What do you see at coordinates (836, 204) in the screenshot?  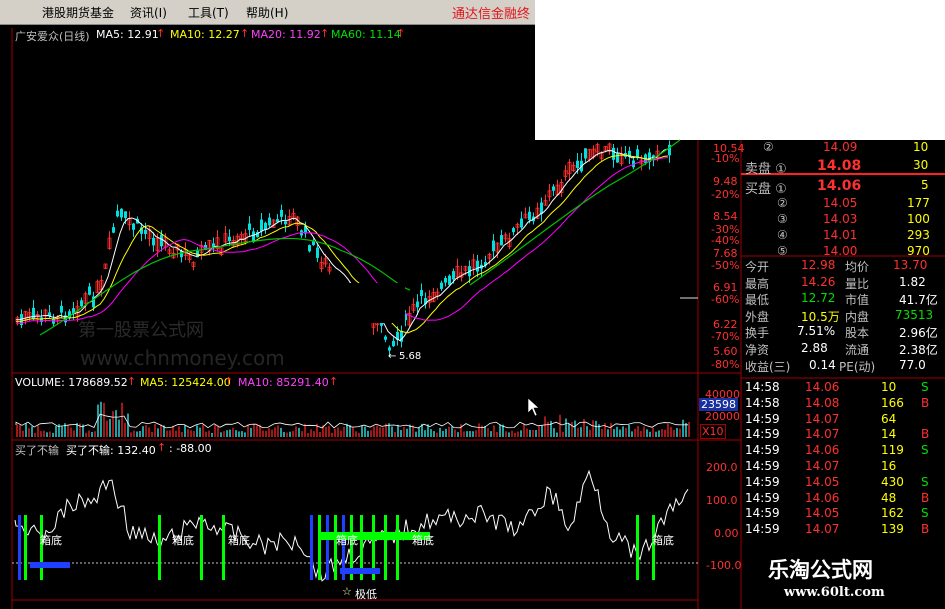 I see `bid-row-2: ② 14.05 177` at bounding box center [836, 204].